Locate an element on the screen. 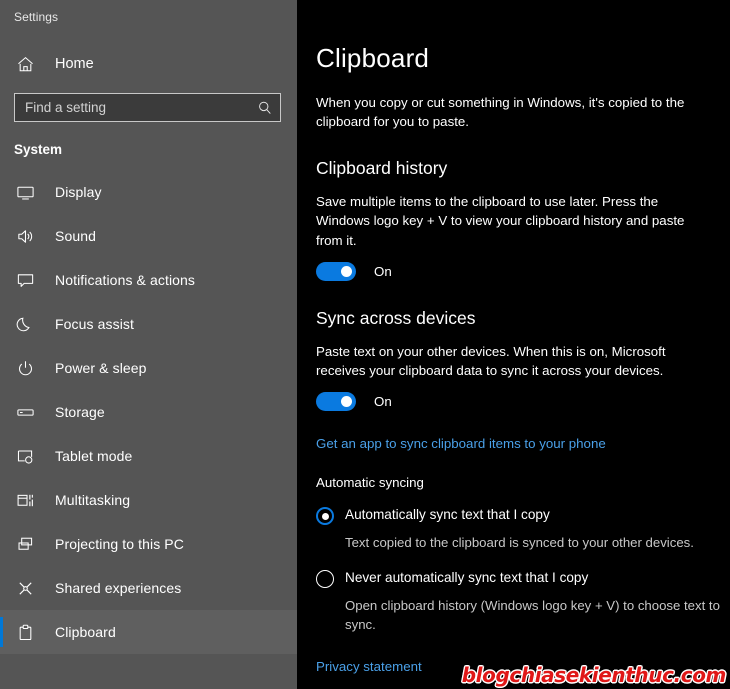 The width and height of the screenshot is (730, 689). sidebar-item-sound-label: Sound is located at coordinates (75, 236).